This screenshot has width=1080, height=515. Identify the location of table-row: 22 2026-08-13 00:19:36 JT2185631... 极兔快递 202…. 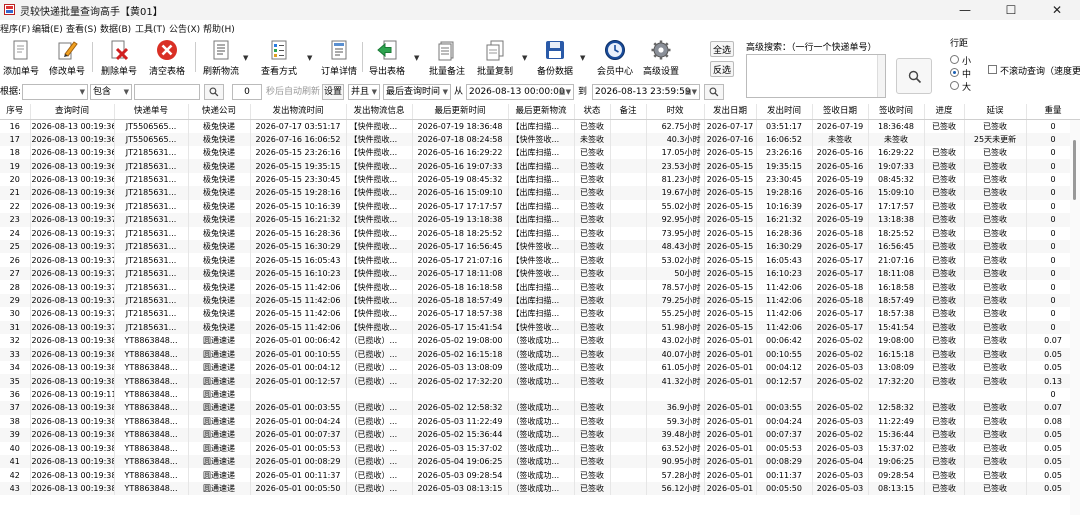
(540, 206).